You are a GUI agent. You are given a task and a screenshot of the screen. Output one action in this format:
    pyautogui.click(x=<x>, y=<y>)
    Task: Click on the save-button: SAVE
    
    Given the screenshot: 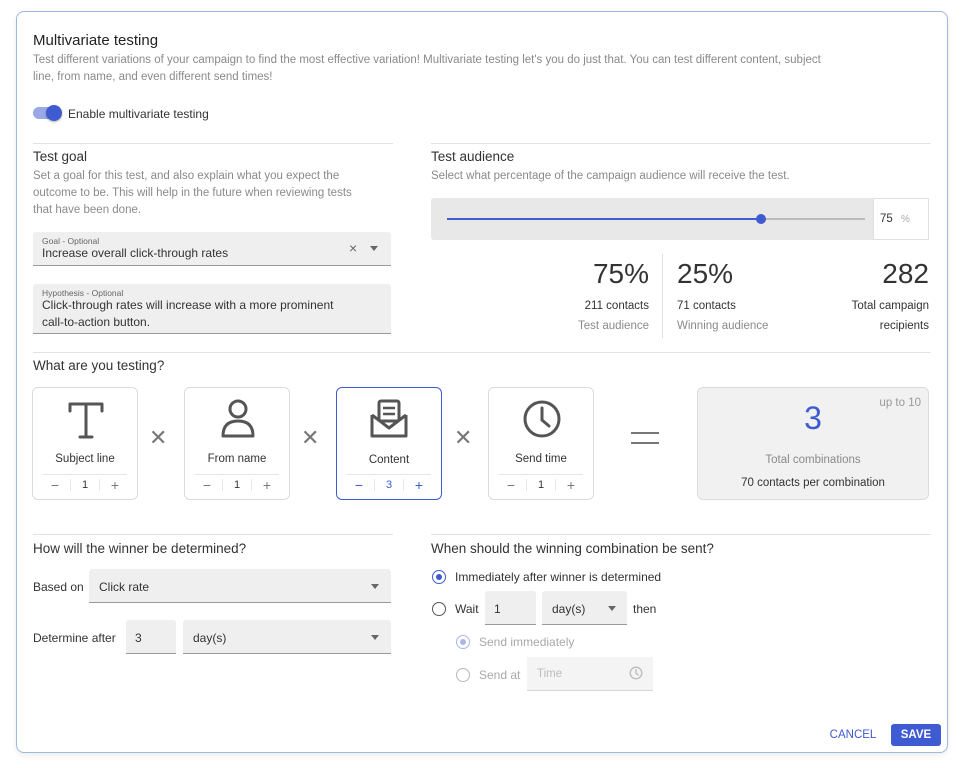 What is the action you would take?
    pyautogui.click(x=916, y=735)
    